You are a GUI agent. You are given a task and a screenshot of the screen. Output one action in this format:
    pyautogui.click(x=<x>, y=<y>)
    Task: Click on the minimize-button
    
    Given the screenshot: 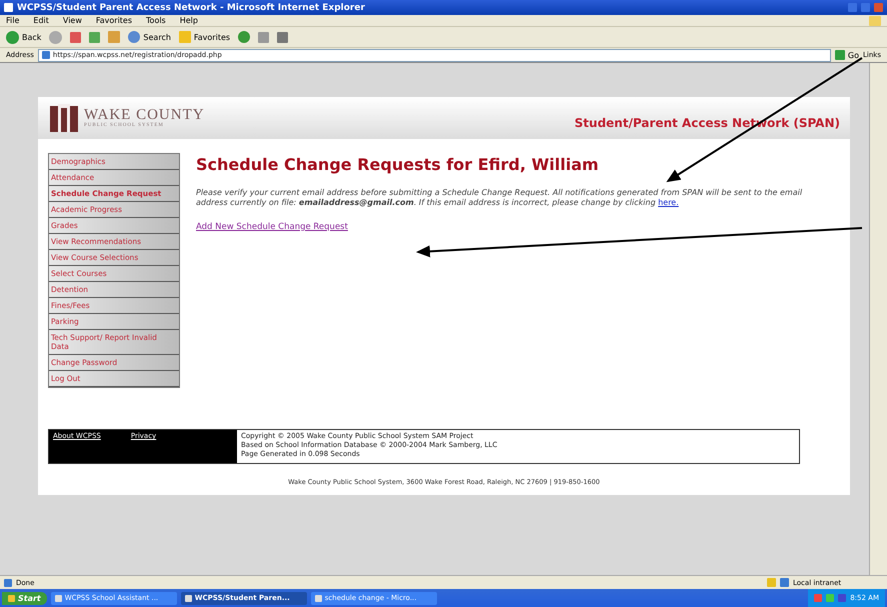 What is the action you would take?
    pyautogui.click(x=852, y=7)
    